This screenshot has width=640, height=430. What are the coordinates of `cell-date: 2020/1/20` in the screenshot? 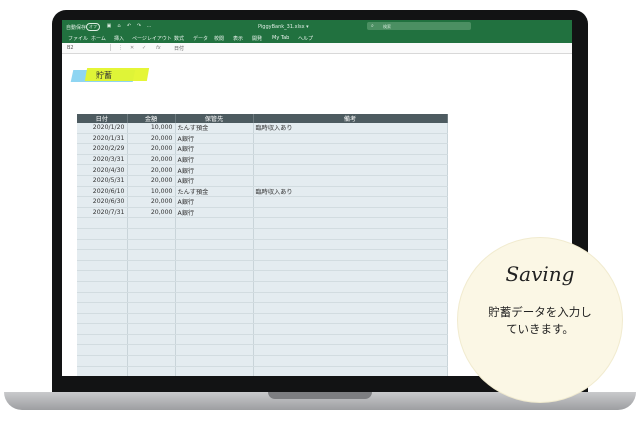 It's located at (102, 128).